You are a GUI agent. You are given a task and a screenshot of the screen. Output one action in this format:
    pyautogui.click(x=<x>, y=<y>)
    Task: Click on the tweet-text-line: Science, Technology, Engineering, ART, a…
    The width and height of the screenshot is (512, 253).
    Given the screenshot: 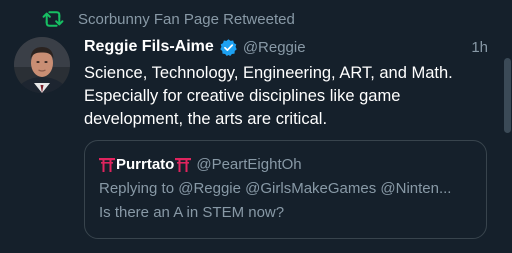 What is the action you would take?
    pyautogui.click(x=268, y=73)
    